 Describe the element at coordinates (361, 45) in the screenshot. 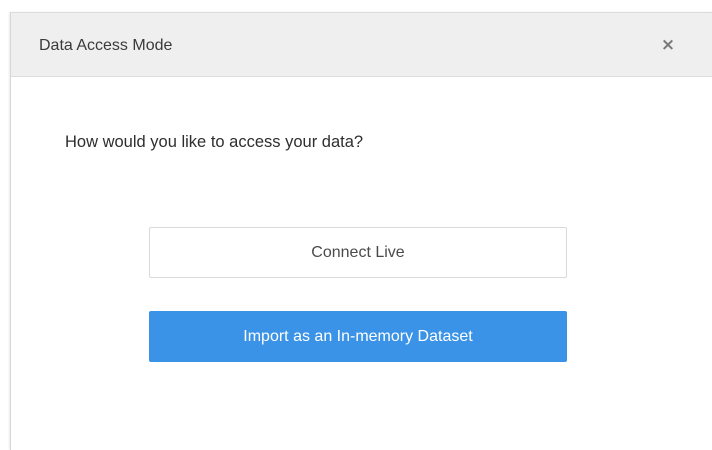

I see `dialog-header: Data Access Mode ×` at that location.